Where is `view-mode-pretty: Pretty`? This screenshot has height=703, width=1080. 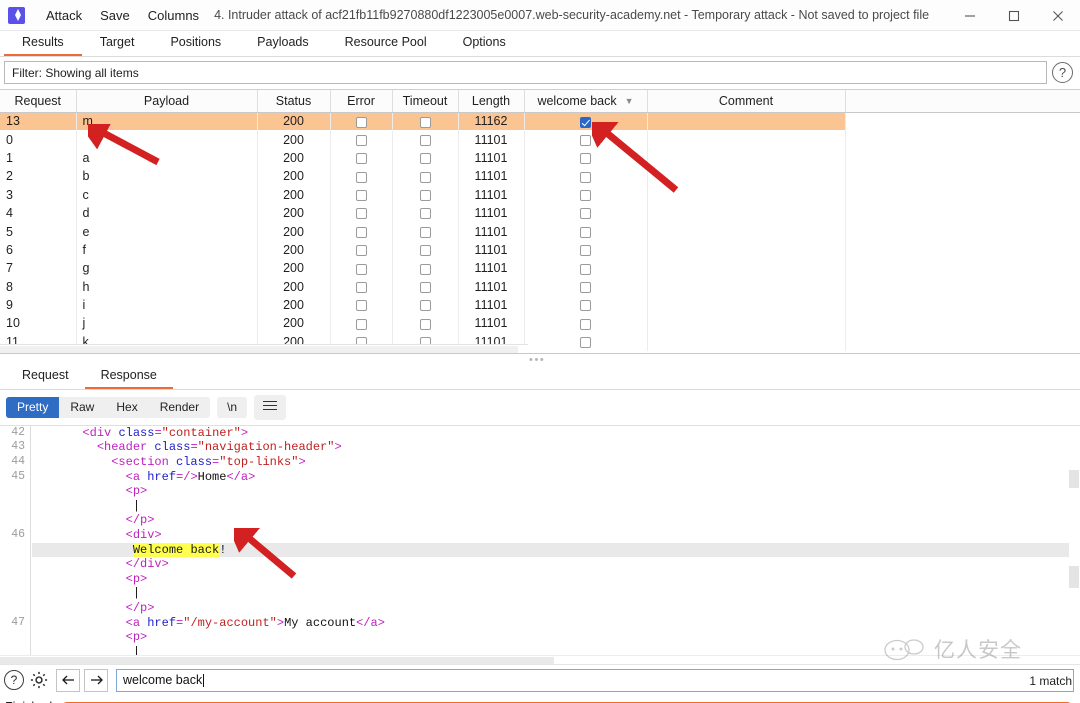
view-mode-pretty: Pretty is located at coordinates (33, 407).